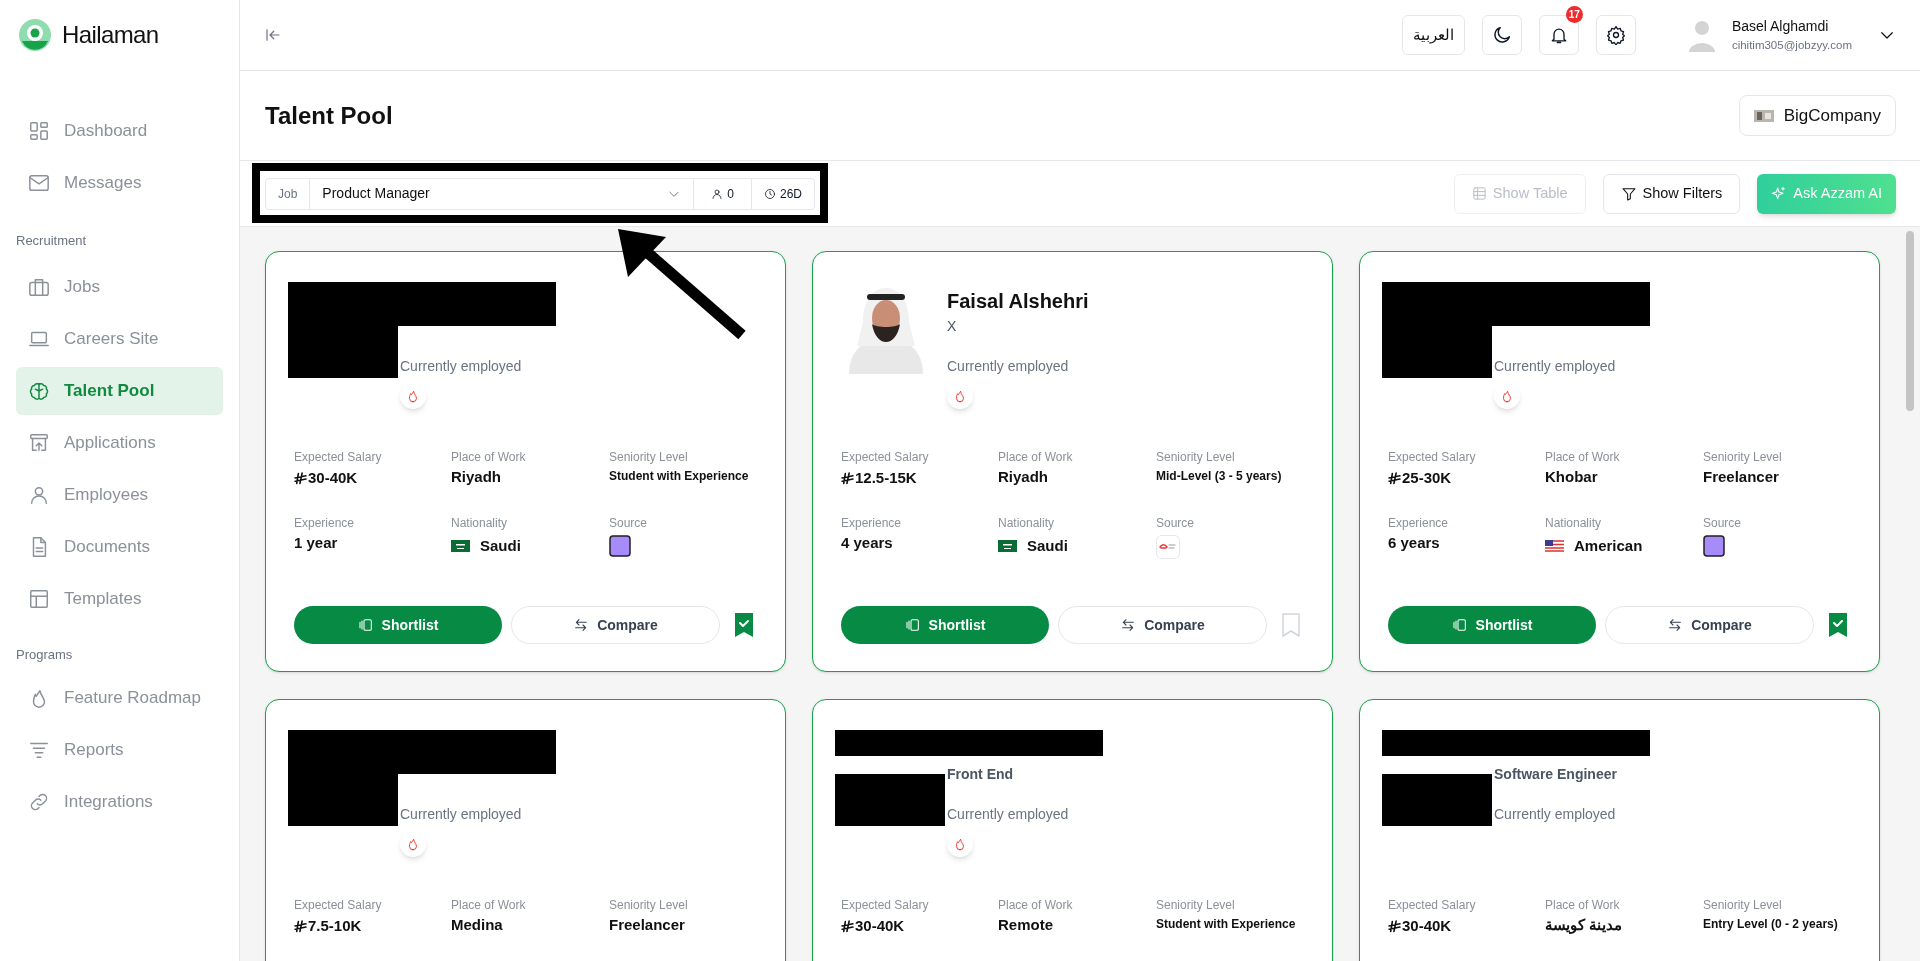  I want to click on brand-name: Hailaman, so click(110, 35).